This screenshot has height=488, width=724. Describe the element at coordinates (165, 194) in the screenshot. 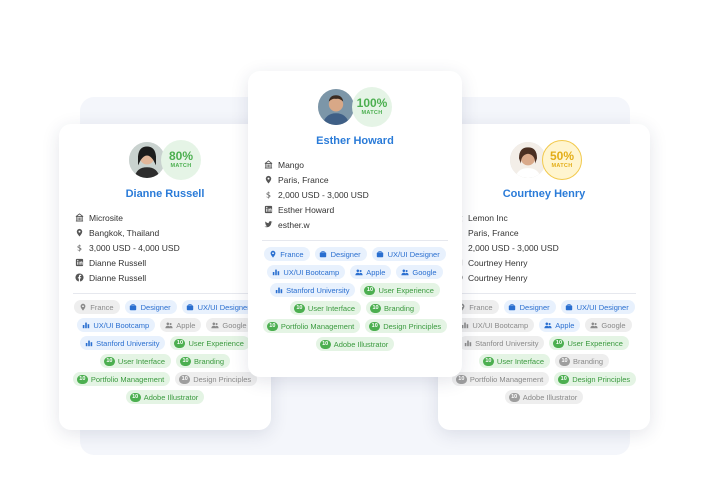

I see `candidate-name: Dianne Russell` at that location.